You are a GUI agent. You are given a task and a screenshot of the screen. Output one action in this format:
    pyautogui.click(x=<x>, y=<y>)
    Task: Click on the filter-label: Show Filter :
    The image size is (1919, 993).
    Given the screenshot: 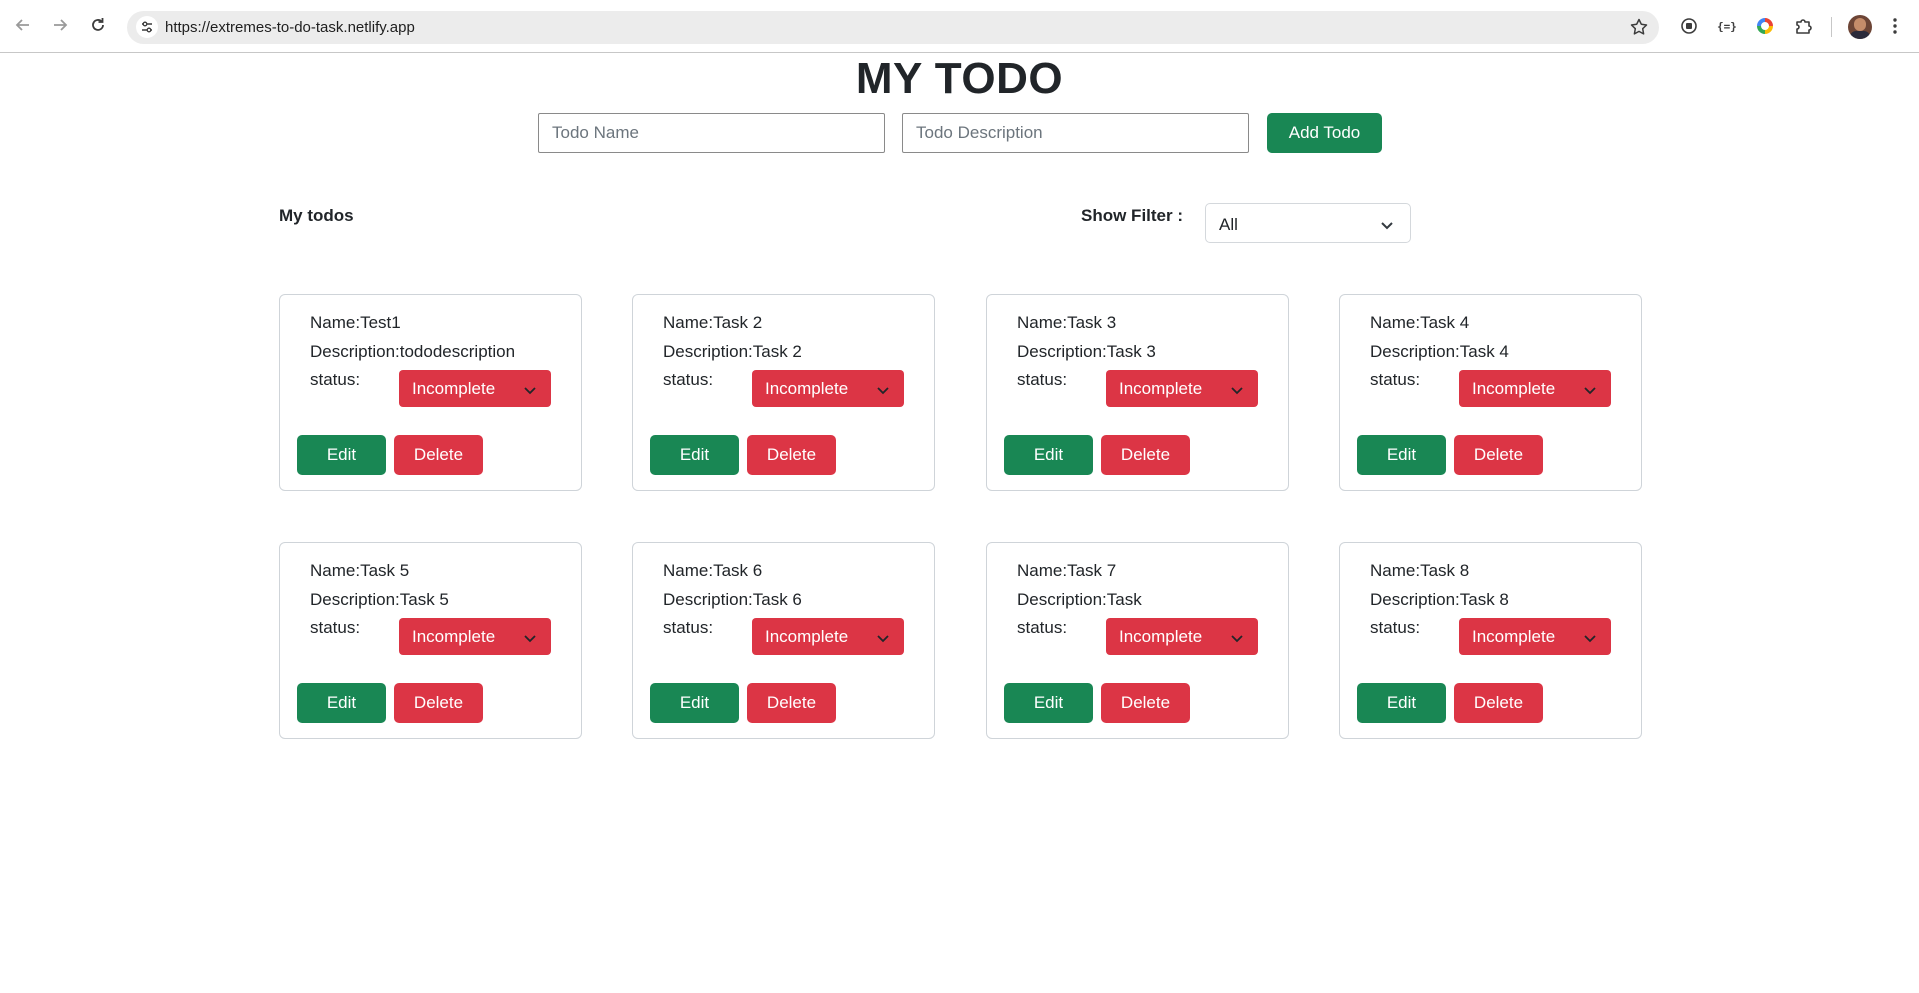 What is the action you would take?
    pyautogui.click(x=1132, y=215)
    